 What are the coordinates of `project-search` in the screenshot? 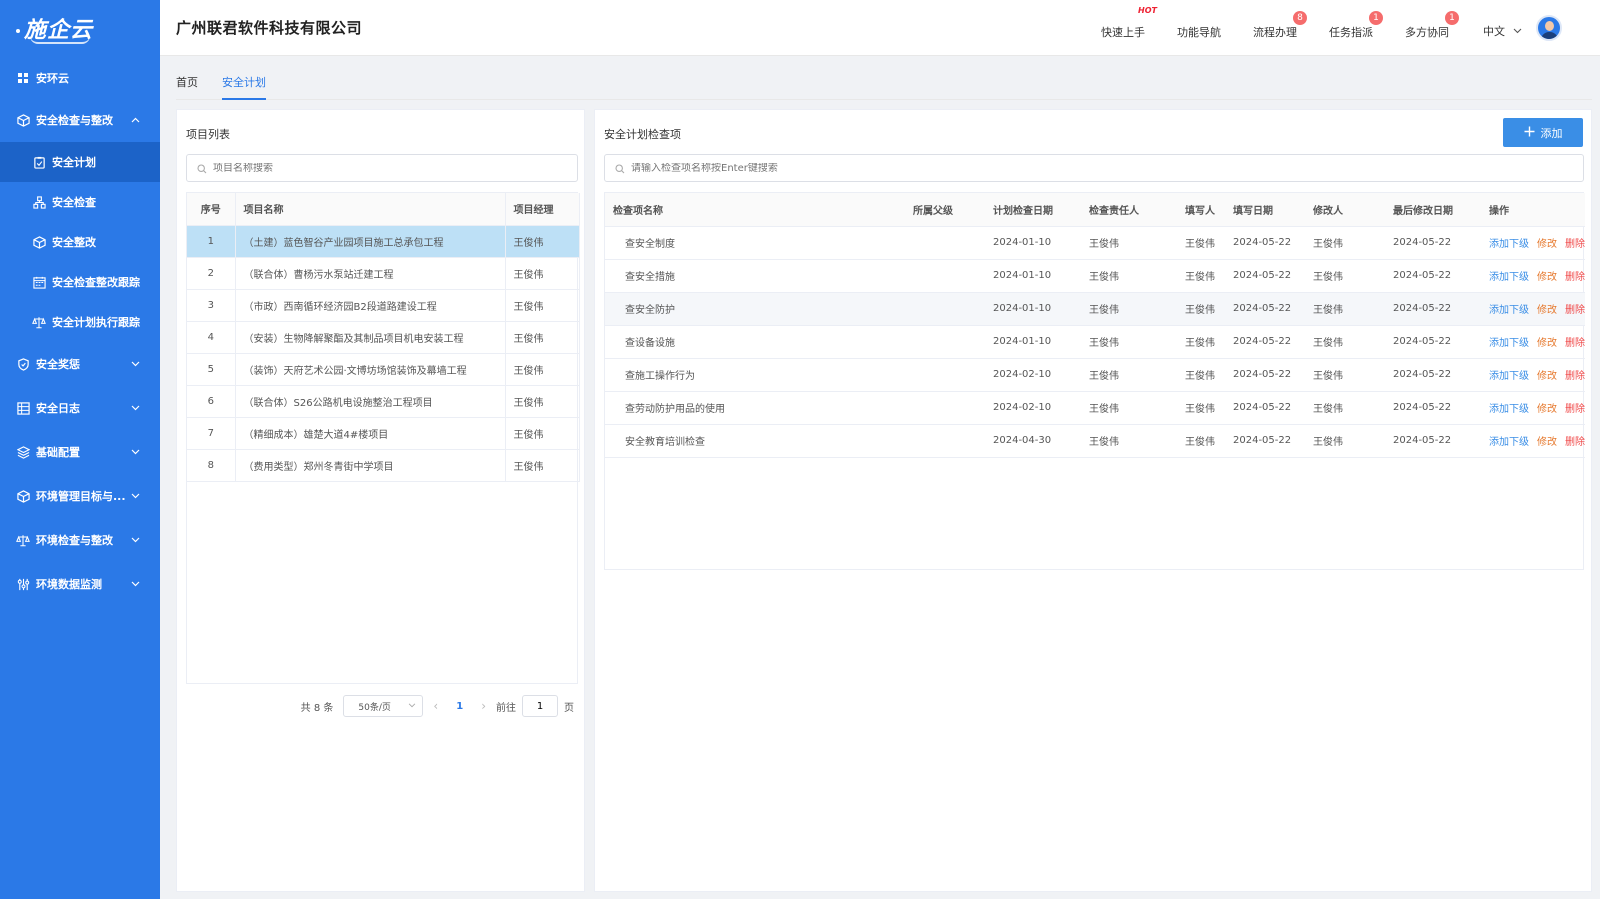 It's located at (382, 168).